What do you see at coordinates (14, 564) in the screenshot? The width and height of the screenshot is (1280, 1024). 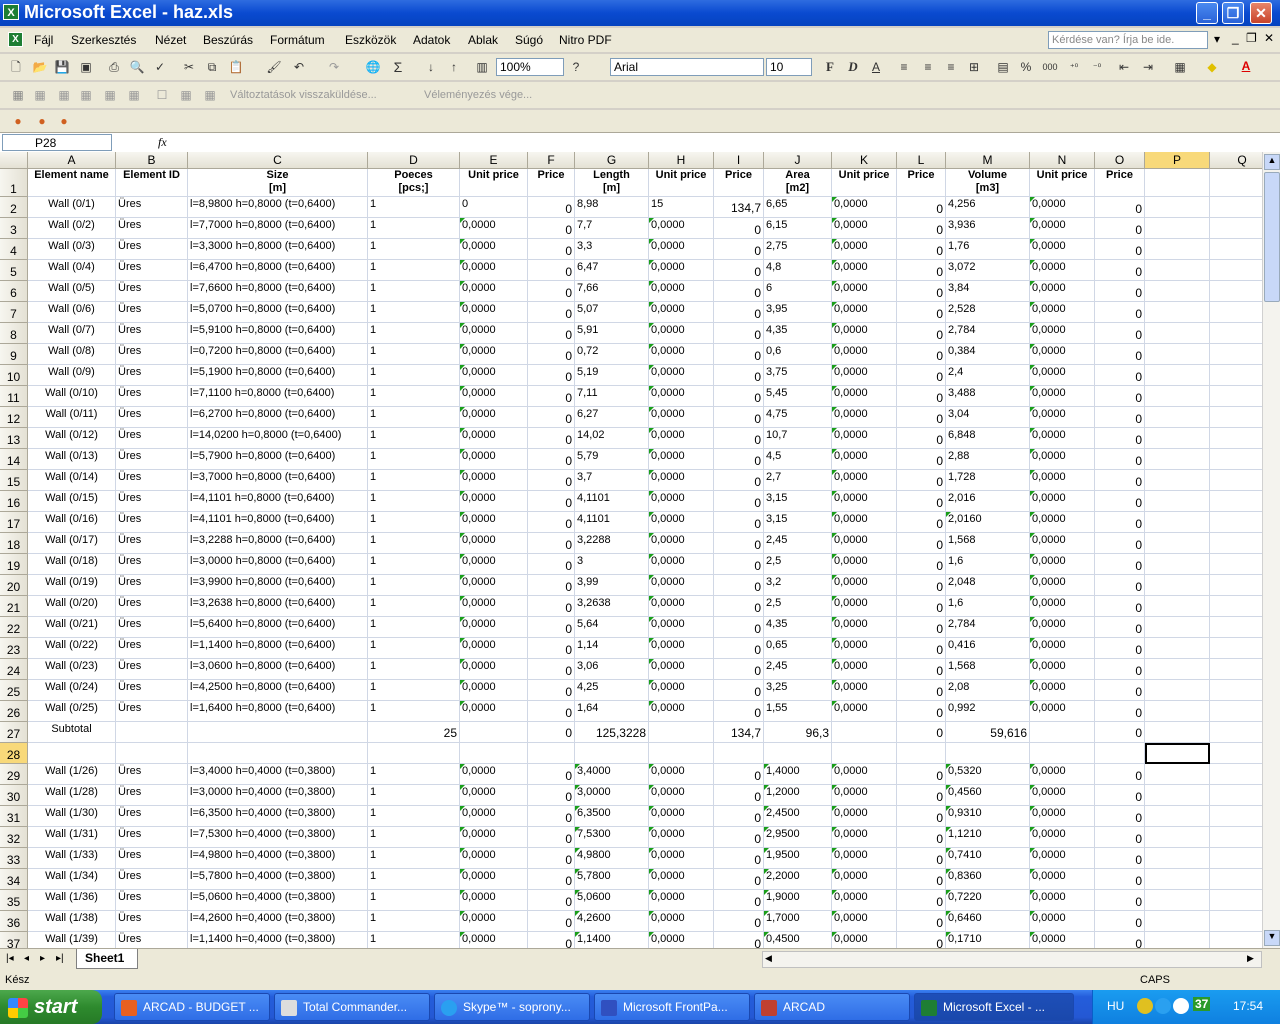 I see `row-header-19: 19` at bounding box center [14, 564].